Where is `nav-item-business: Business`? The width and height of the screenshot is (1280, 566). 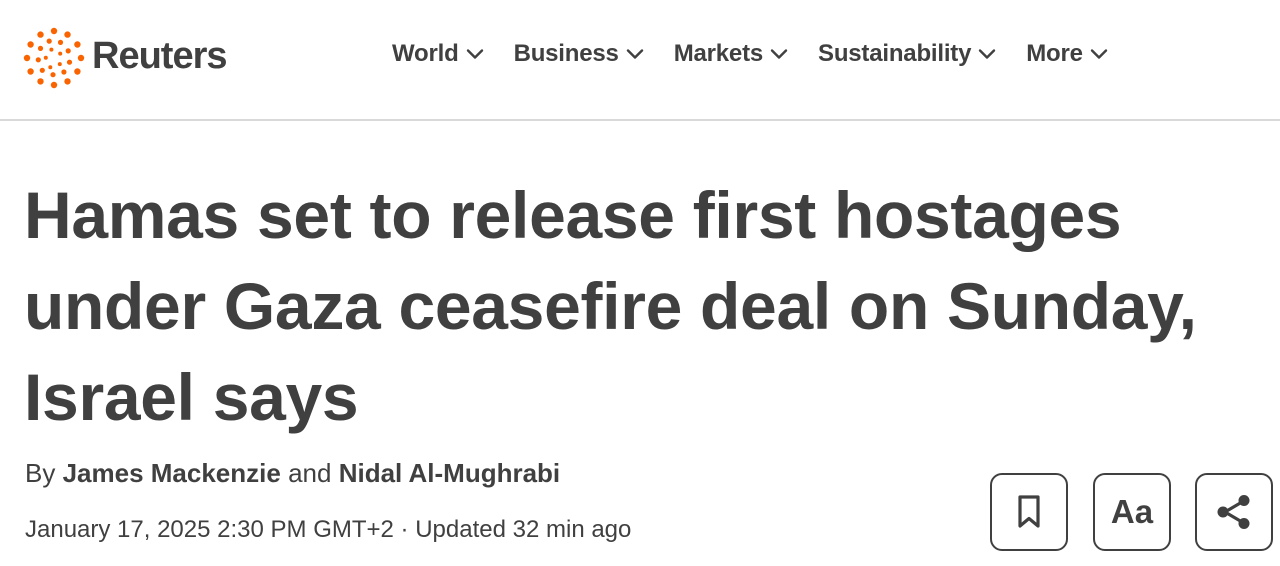 nav-item-business: Business is located at coordinates (579, 54).